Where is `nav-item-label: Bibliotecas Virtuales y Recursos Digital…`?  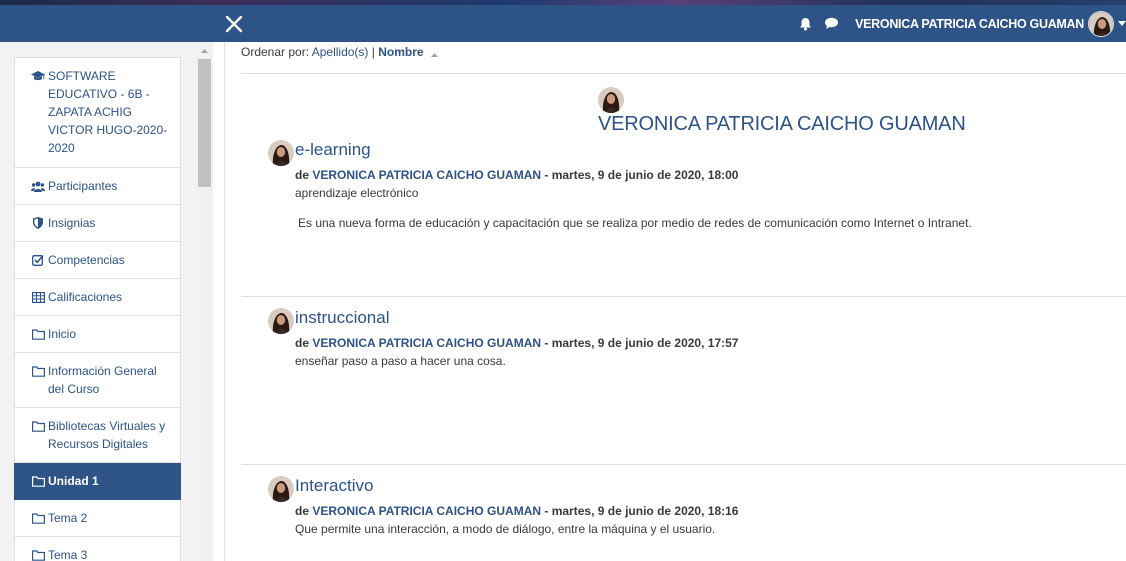 nav-item-label: Bibliotecas Virtuales y Recursos Digital… is located at coordinates (107, 435).